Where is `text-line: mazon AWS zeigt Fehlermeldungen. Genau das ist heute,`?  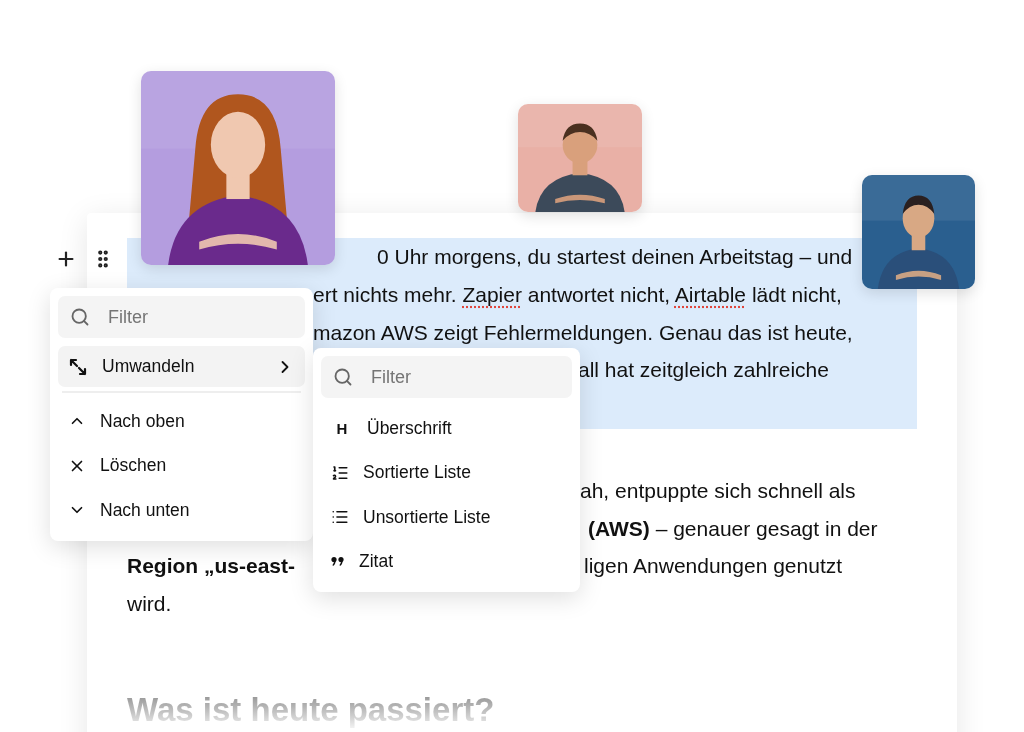
text-line: mazon AWS zeigt Fehlermeldungen. Genau das ist heute, is located at coordinates (583, 332).